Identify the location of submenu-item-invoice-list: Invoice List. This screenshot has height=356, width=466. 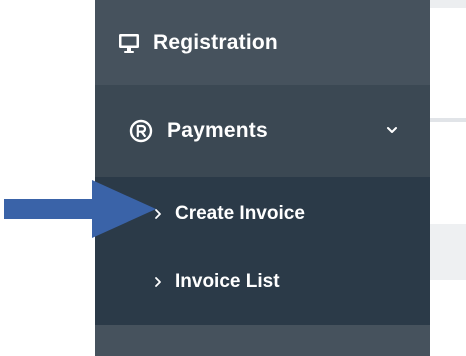
(262, 282).